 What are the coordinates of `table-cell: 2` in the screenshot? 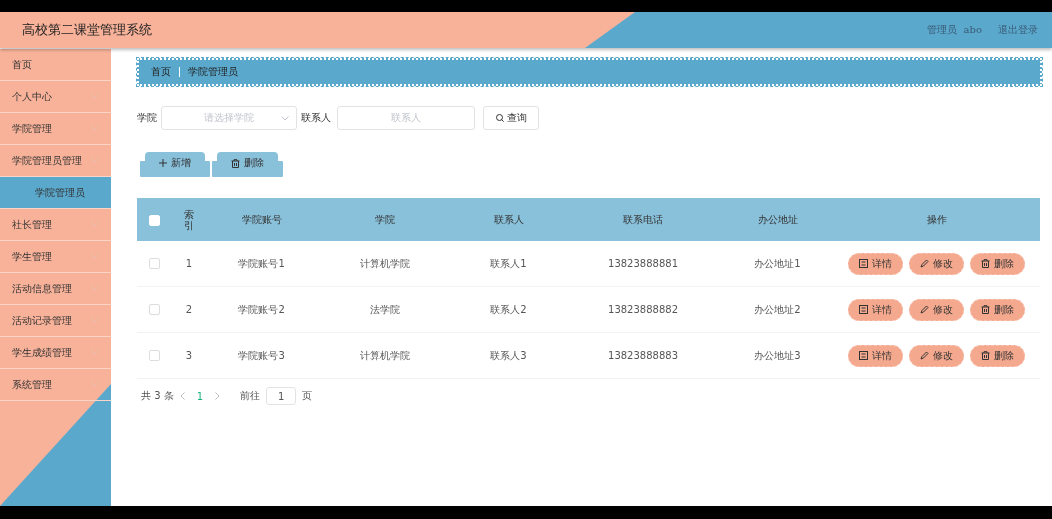 It's located at (188, 309).